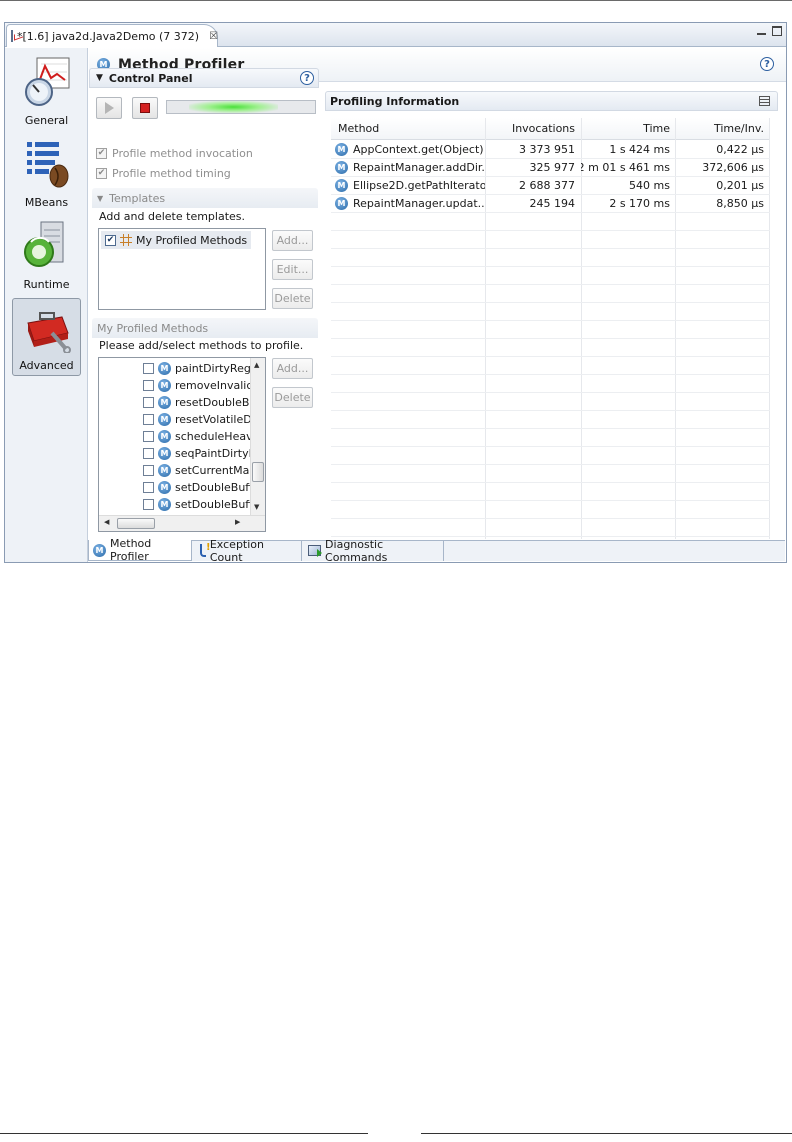  What do you see at coordinates (176, 240) in the screenshot?
I see `template-item: ✔ My Profiled Methods` at bounding box center [176, 240].